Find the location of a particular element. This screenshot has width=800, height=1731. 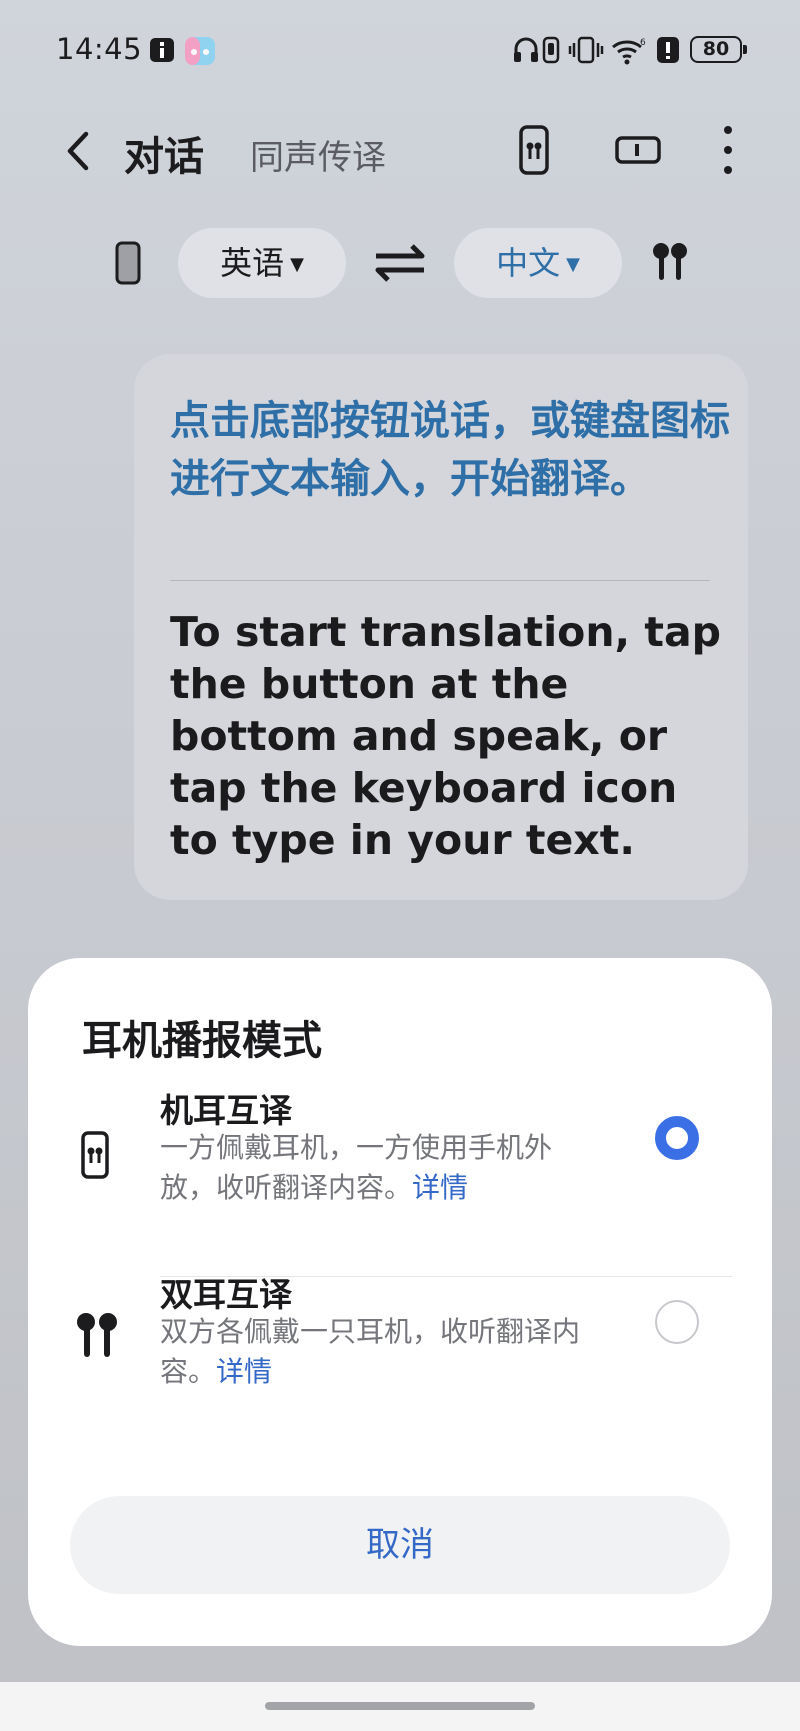

status-bar: 14:45 6 80 is located at coordinates (400, 51).